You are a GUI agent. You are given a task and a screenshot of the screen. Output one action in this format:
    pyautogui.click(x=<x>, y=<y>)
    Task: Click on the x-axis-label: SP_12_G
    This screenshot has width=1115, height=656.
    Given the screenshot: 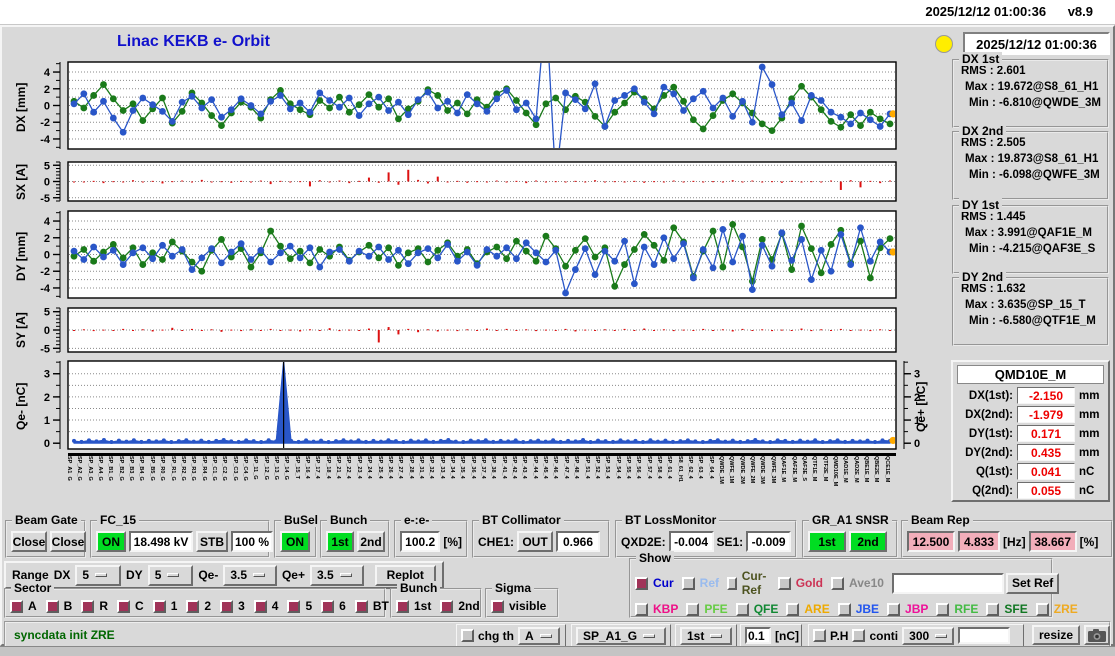 What is the action you would take?
    pyautogui.click(x=265, y=468)
    